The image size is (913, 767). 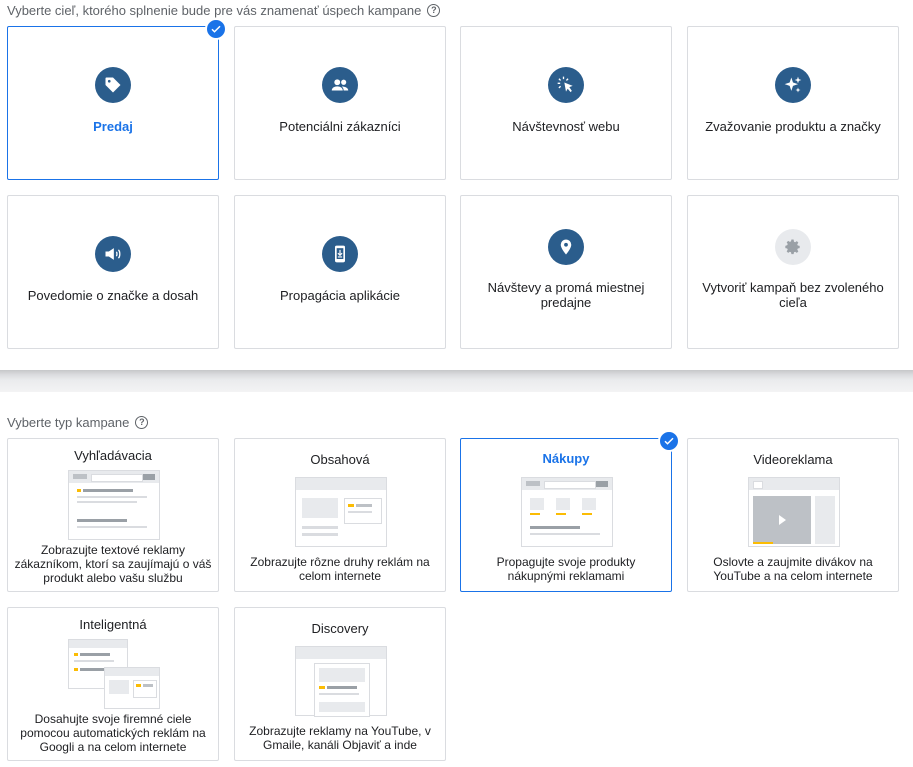 What do you see at coordinates (114, 505) in the screenshot?
I see `search-illustration` at bounding box center [114, 505].